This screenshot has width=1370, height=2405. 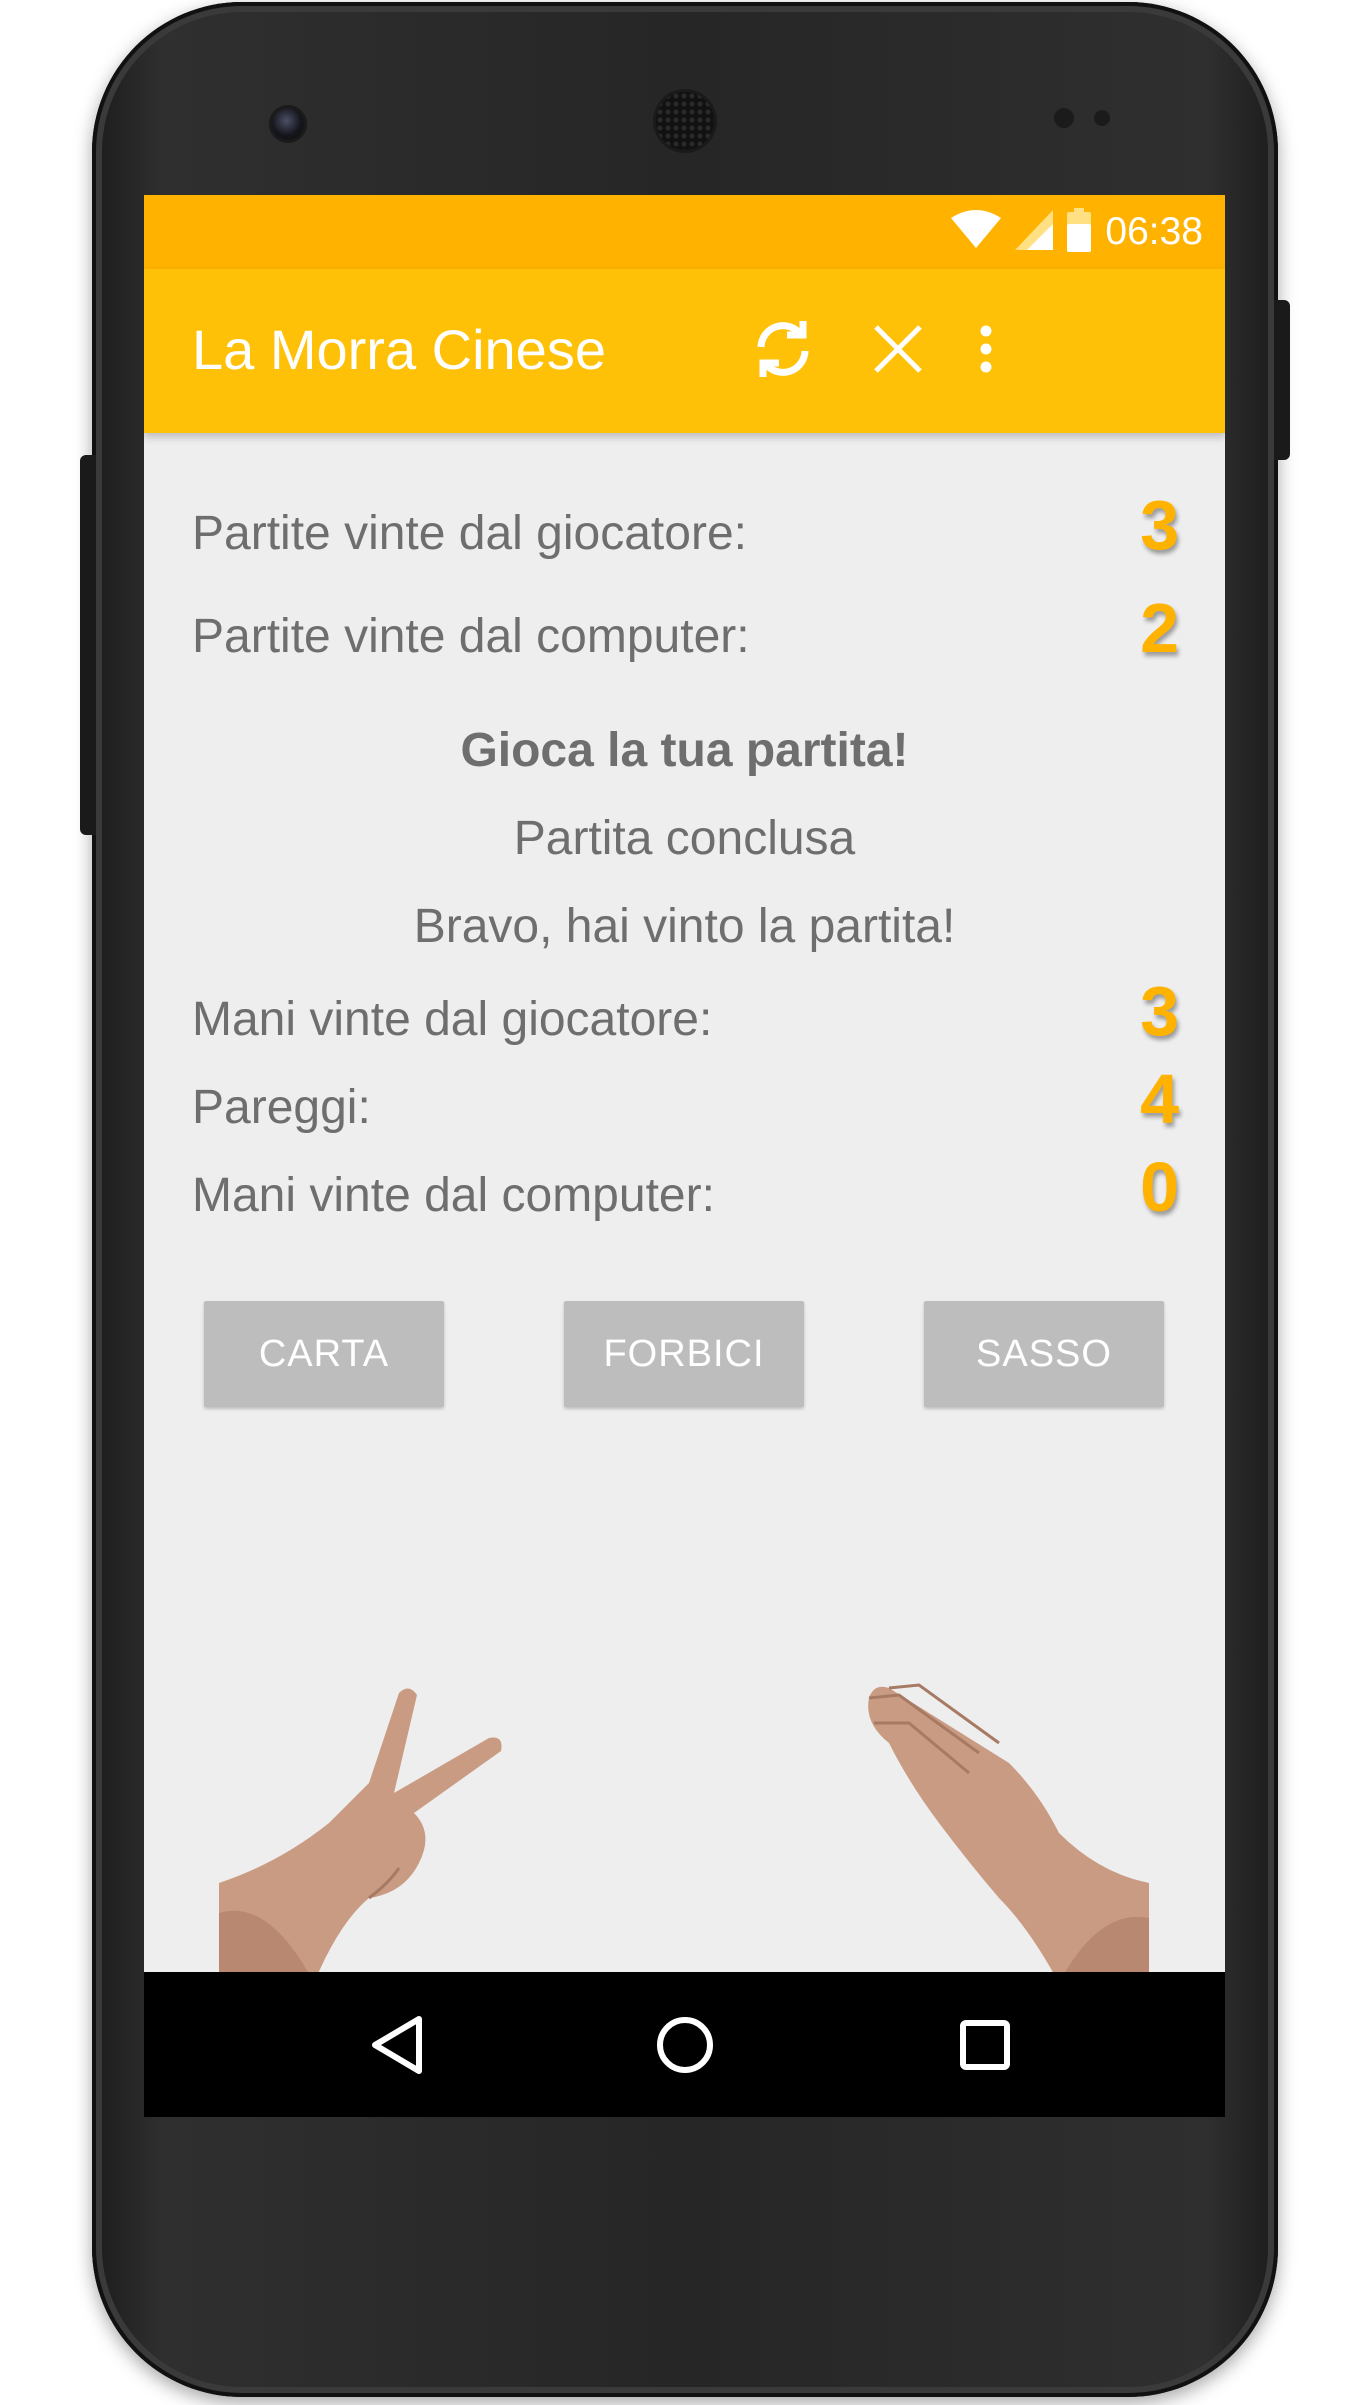 I want to click on computer-games-label: Partite vinte dal computer:, so click(x=471, y=636).